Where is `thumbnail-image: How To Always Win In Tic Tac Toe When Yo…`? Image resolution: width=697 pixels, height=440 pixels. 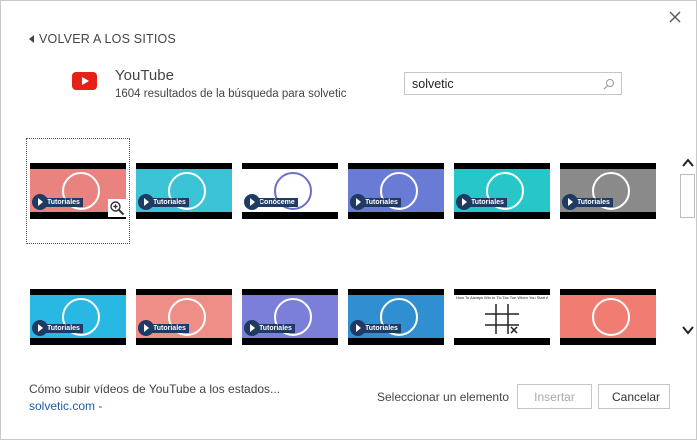
thumbnail-image: How To Always Win In Tic Tac Toe When Yo… is located at coordinates (502, 316).